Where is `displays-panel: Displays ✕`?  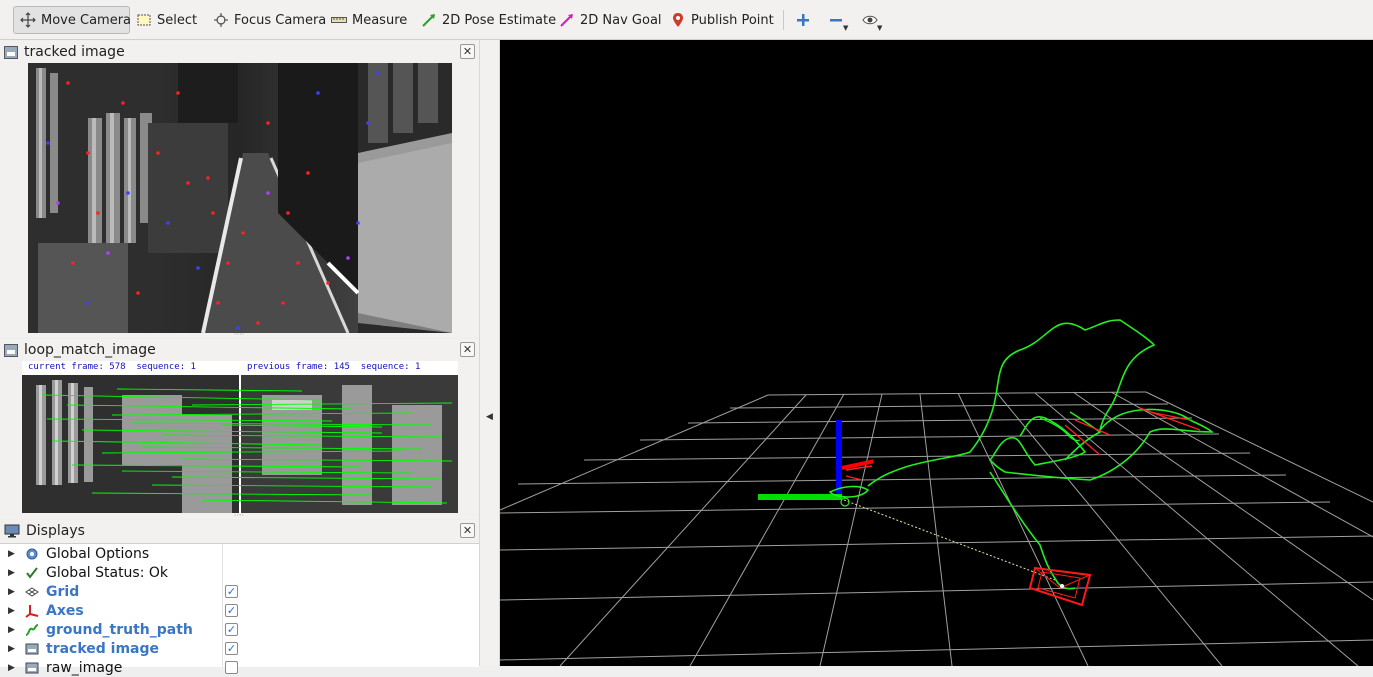 displays-panel: Displays ✕ is located at coordinates (239, 531).